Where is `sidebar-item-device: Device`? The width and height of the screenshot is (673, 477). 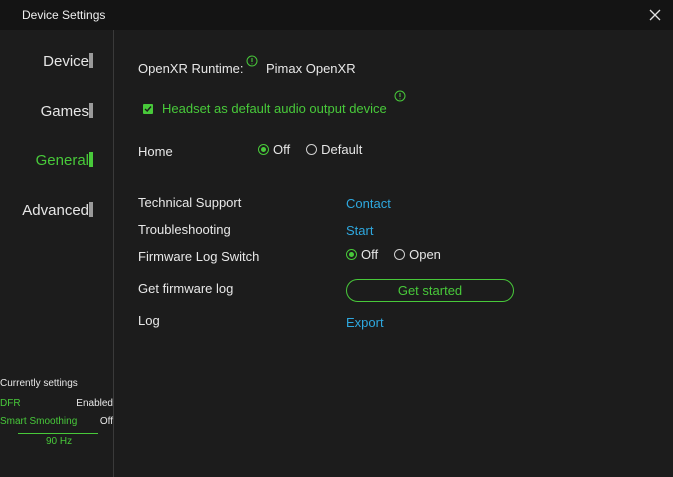
sidebar-item-device: Device is located at coordinates (68, 61).